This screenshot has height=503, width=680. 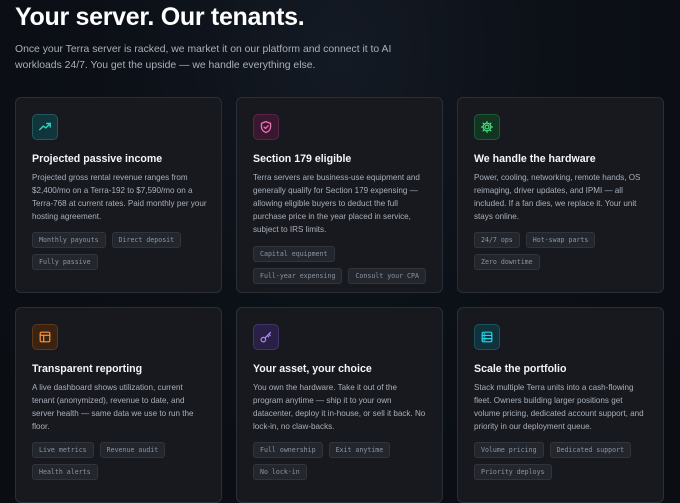 What do you see at coordinates (561, 251) in the screenshot?
I see `tag-list: 24/7 ops Hot-swap parts Zero downtime` at bounding box center [561, 251].